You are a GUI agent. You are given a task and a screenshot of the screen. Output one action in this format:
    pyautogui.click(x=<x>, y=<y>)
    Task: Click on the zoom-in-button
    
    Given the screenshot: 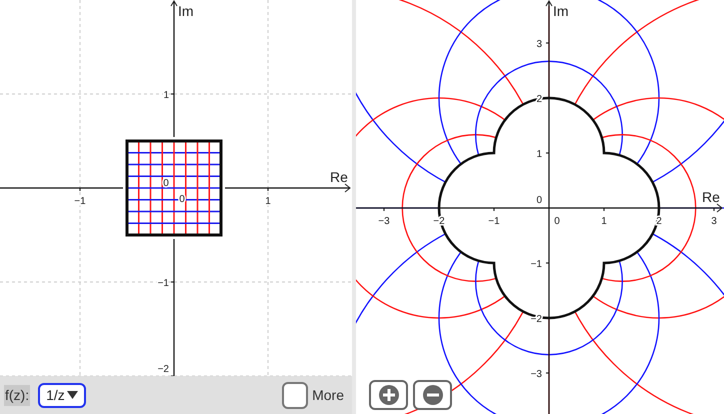 What is the action you would take?
    pyautogui.click(x=388, y=395)
    